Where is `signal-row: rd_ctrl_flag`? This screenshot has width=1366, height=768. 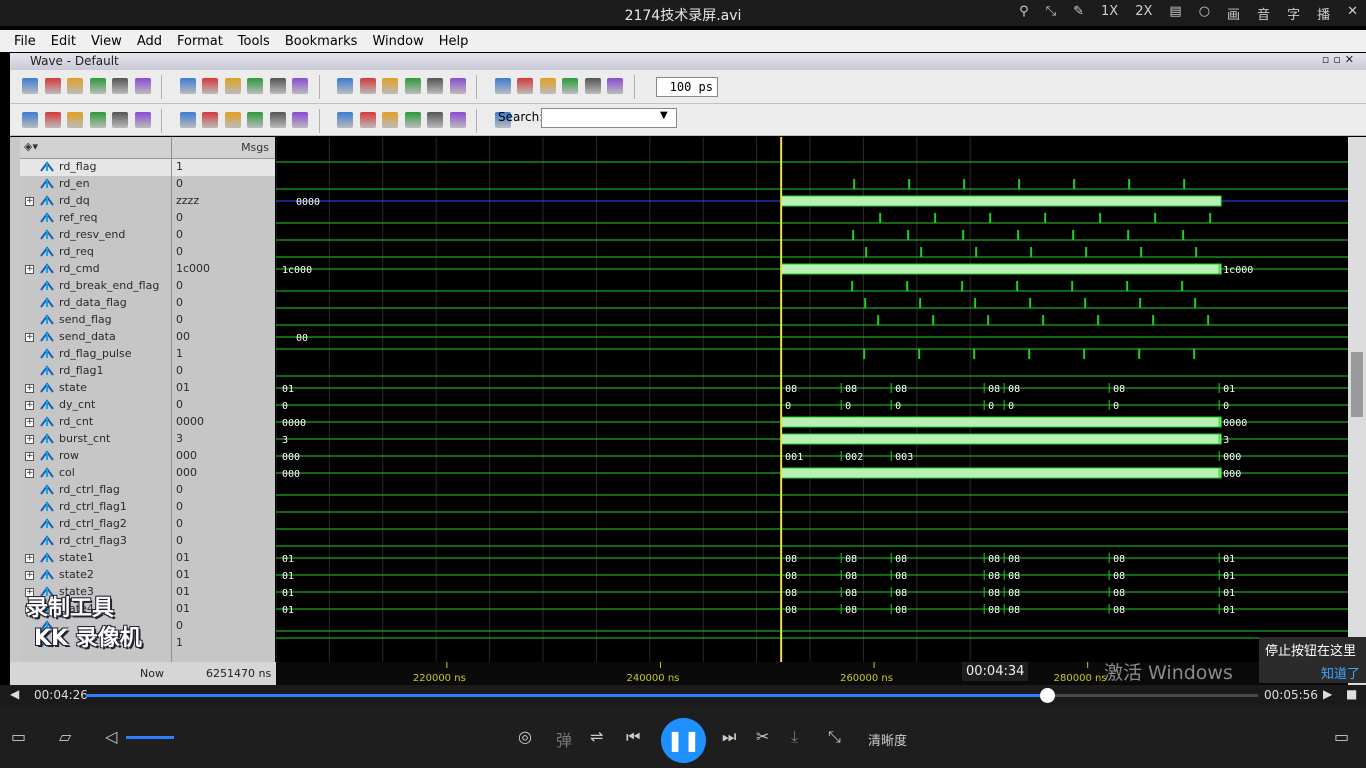
signal-row: rd_ctrl_flag is located at coordinates (95, 490).